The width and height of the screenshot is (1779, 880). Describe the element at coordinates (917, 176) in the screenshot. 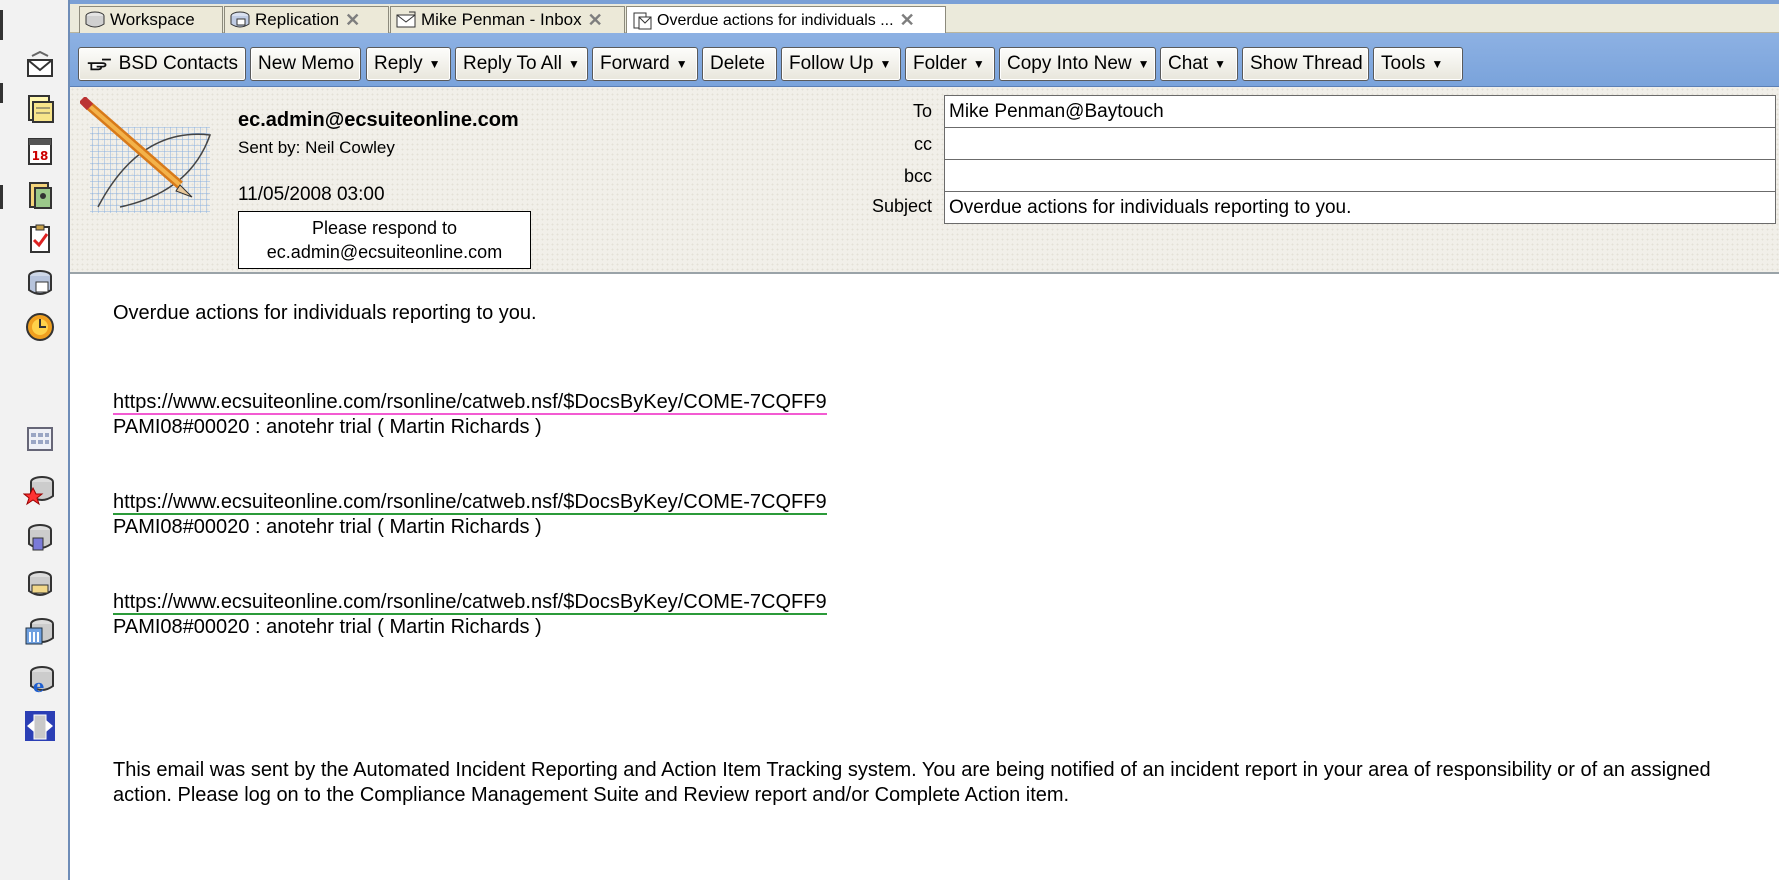

I see `bcc-label: bcc` at that location.